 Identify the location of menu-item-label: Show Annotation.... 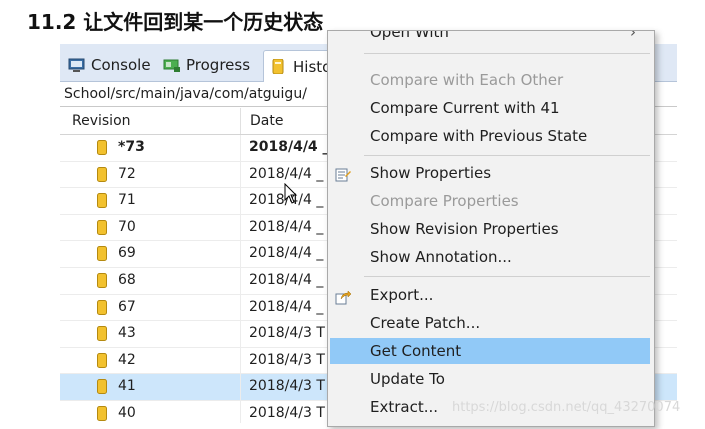
(441, 257).